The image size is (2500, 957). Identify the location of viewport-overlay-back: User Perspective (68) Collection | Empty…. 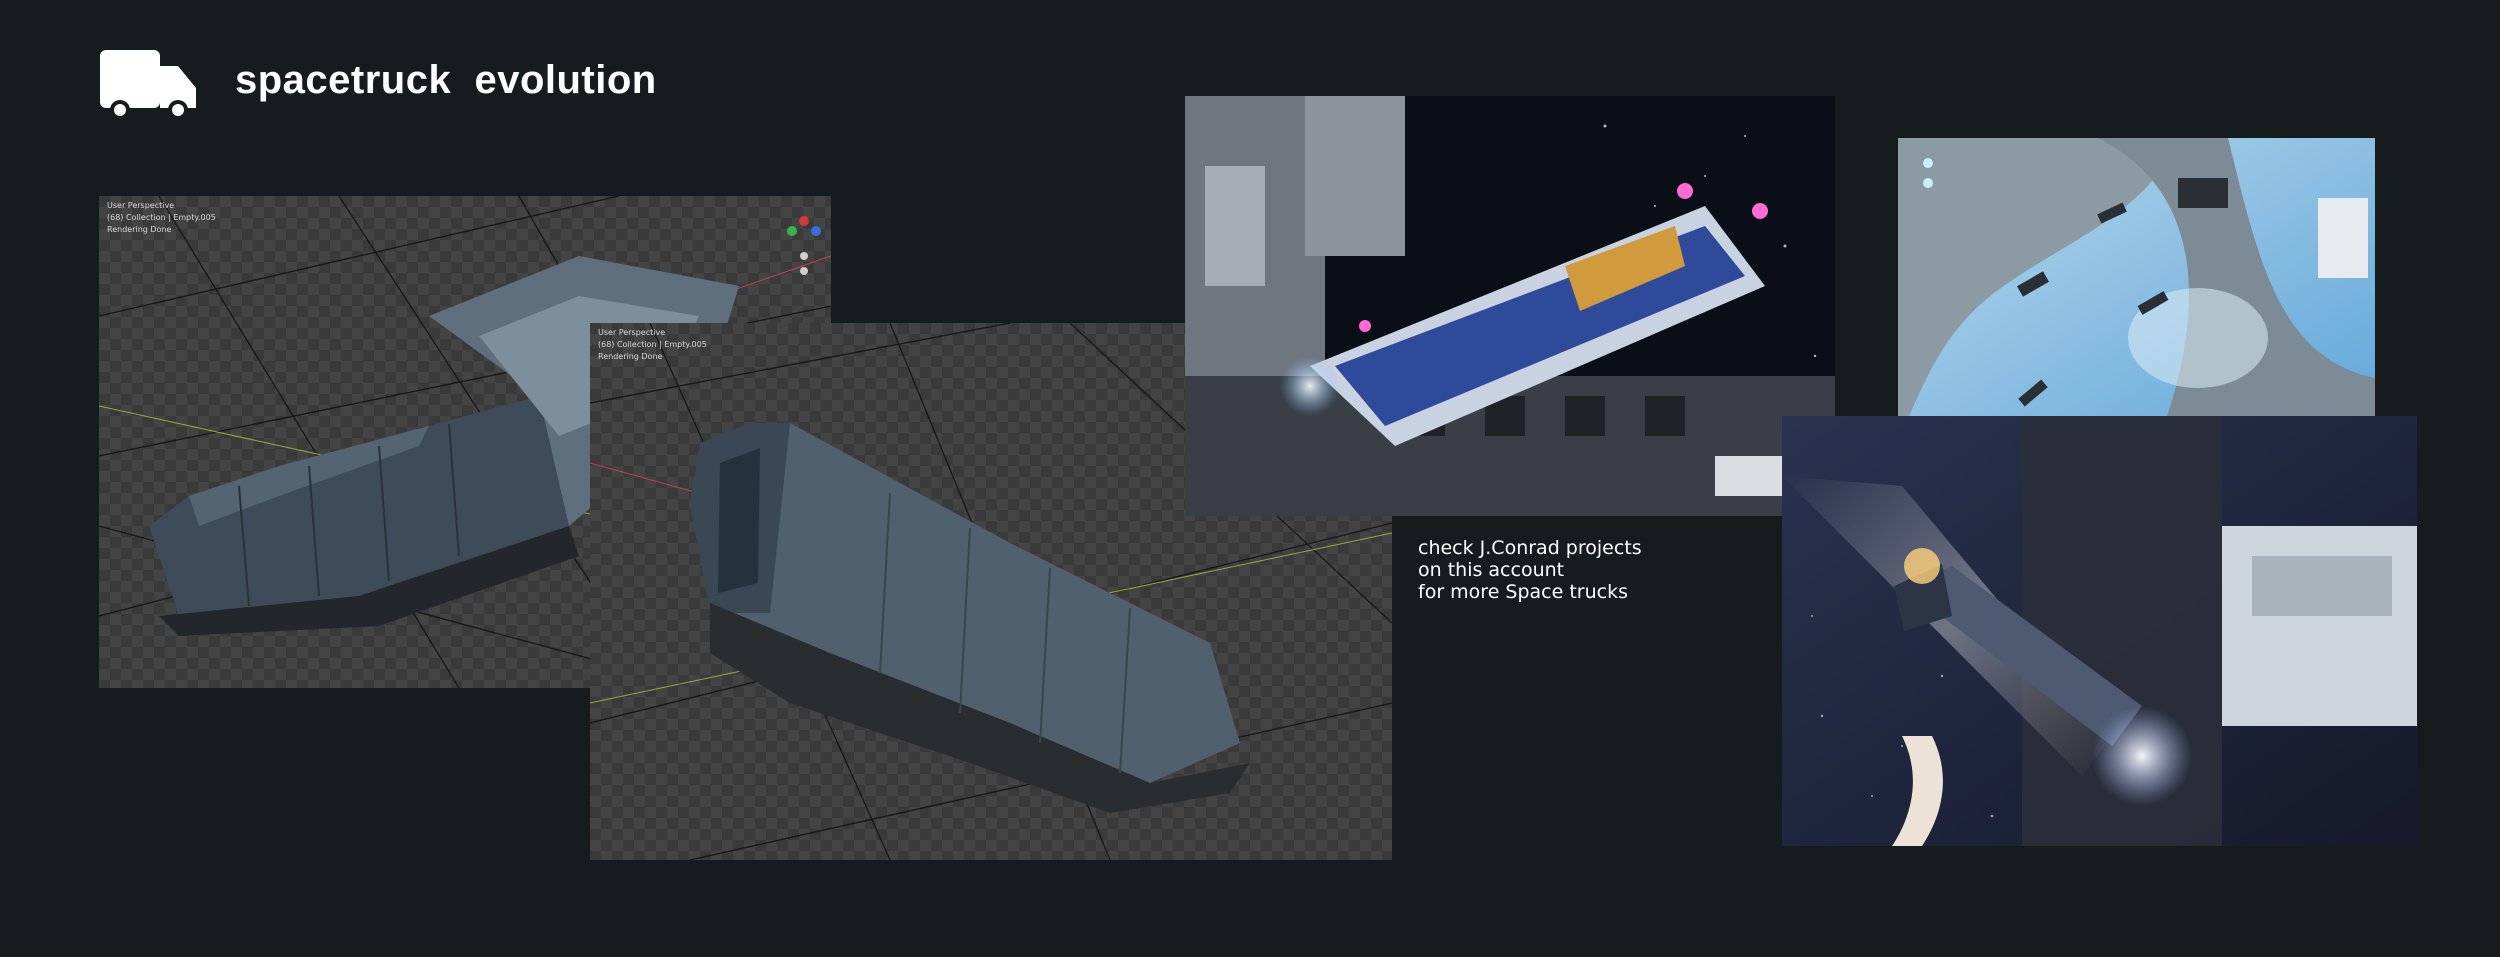
(161, 218).